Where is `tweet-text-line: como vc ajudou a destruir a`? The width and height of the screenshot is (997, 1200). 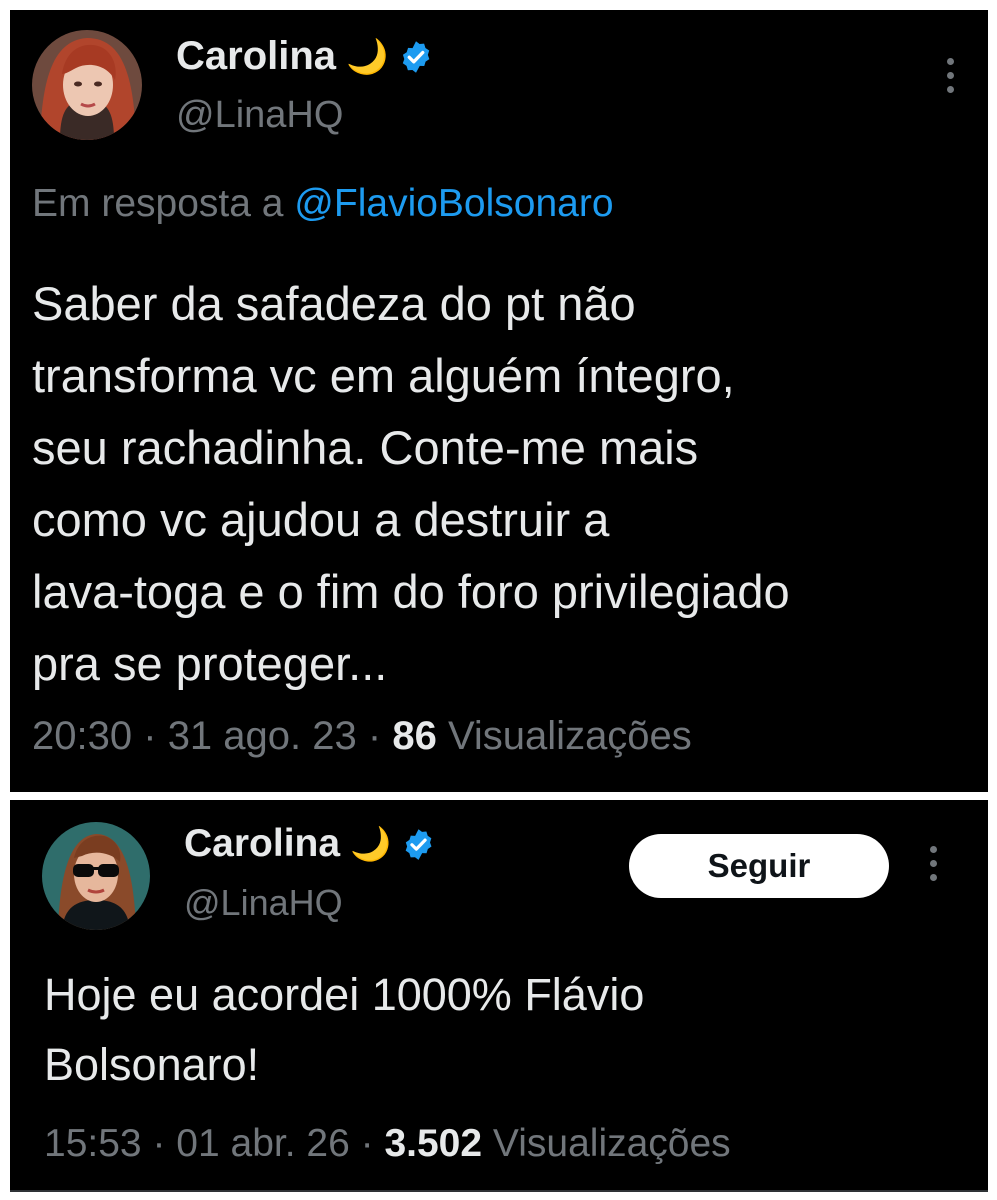 tweet-text-line: como vc ajudou a destruir a is located at coordinates (321, 519).